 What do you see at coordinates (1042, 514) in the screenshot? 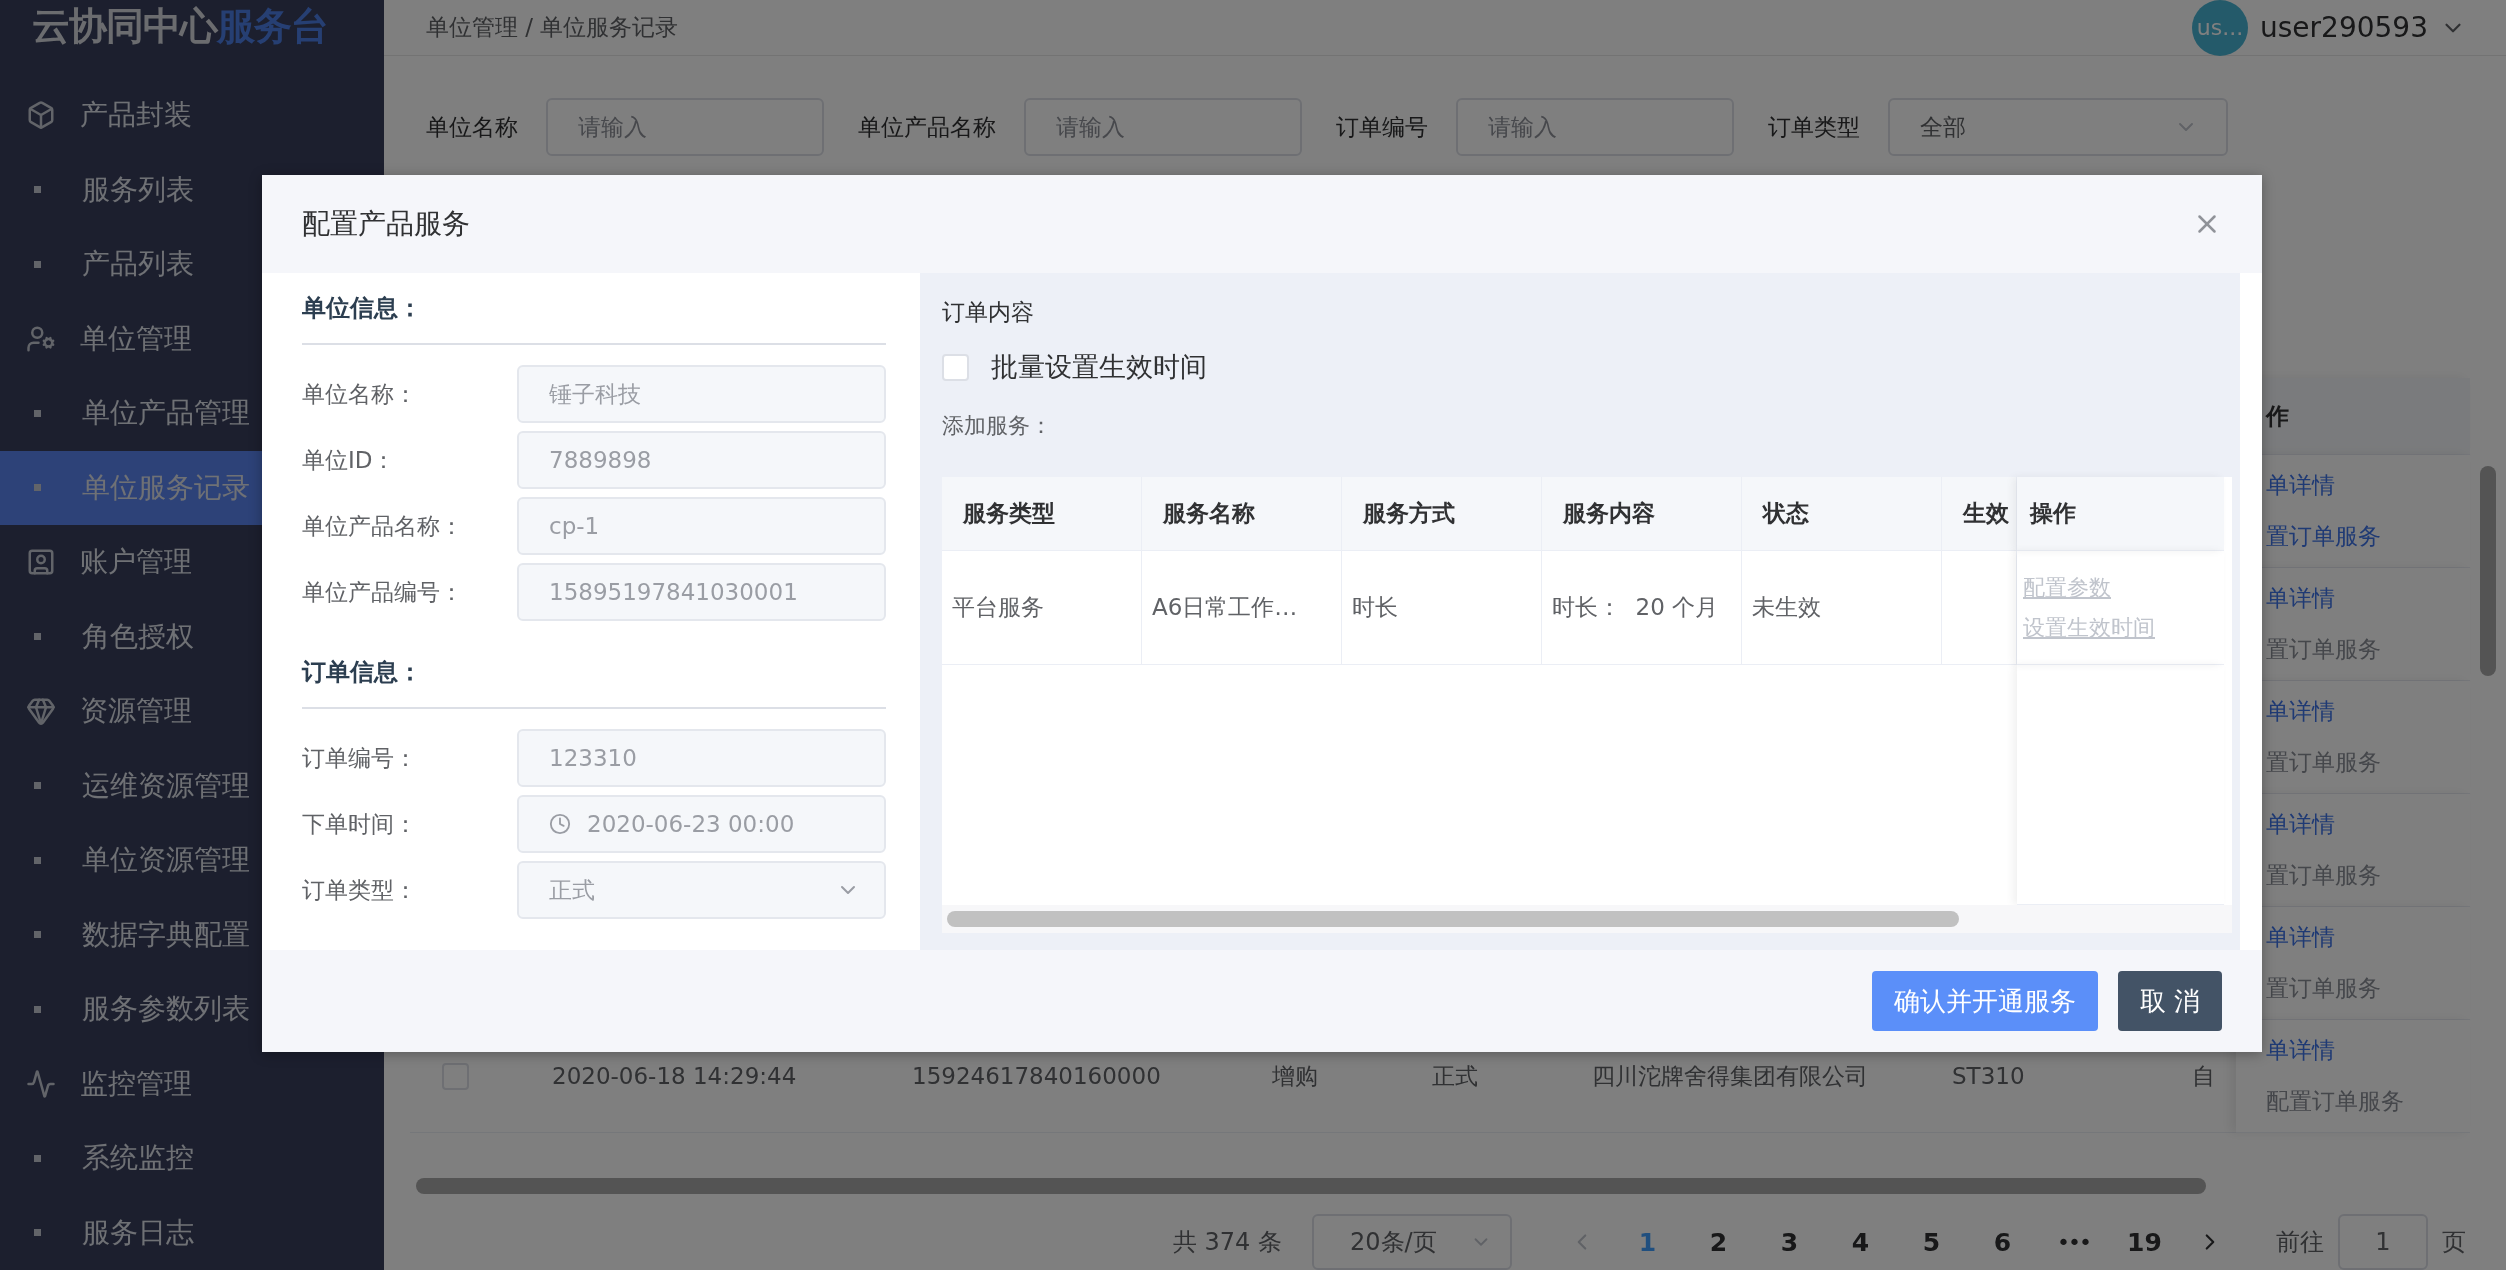
I see `table-header: 服务类型` at bounding box center [1042, 514].